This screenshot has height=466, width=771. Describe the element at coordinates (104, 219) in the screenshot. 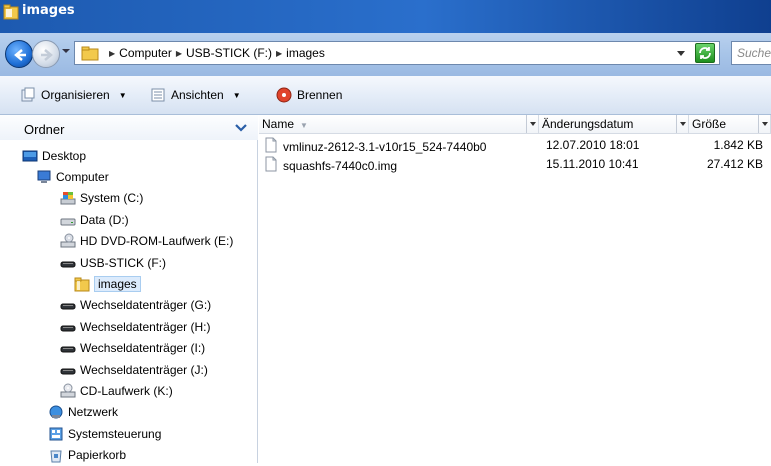

I see `tree-item-label: Data (D:)` at that location.